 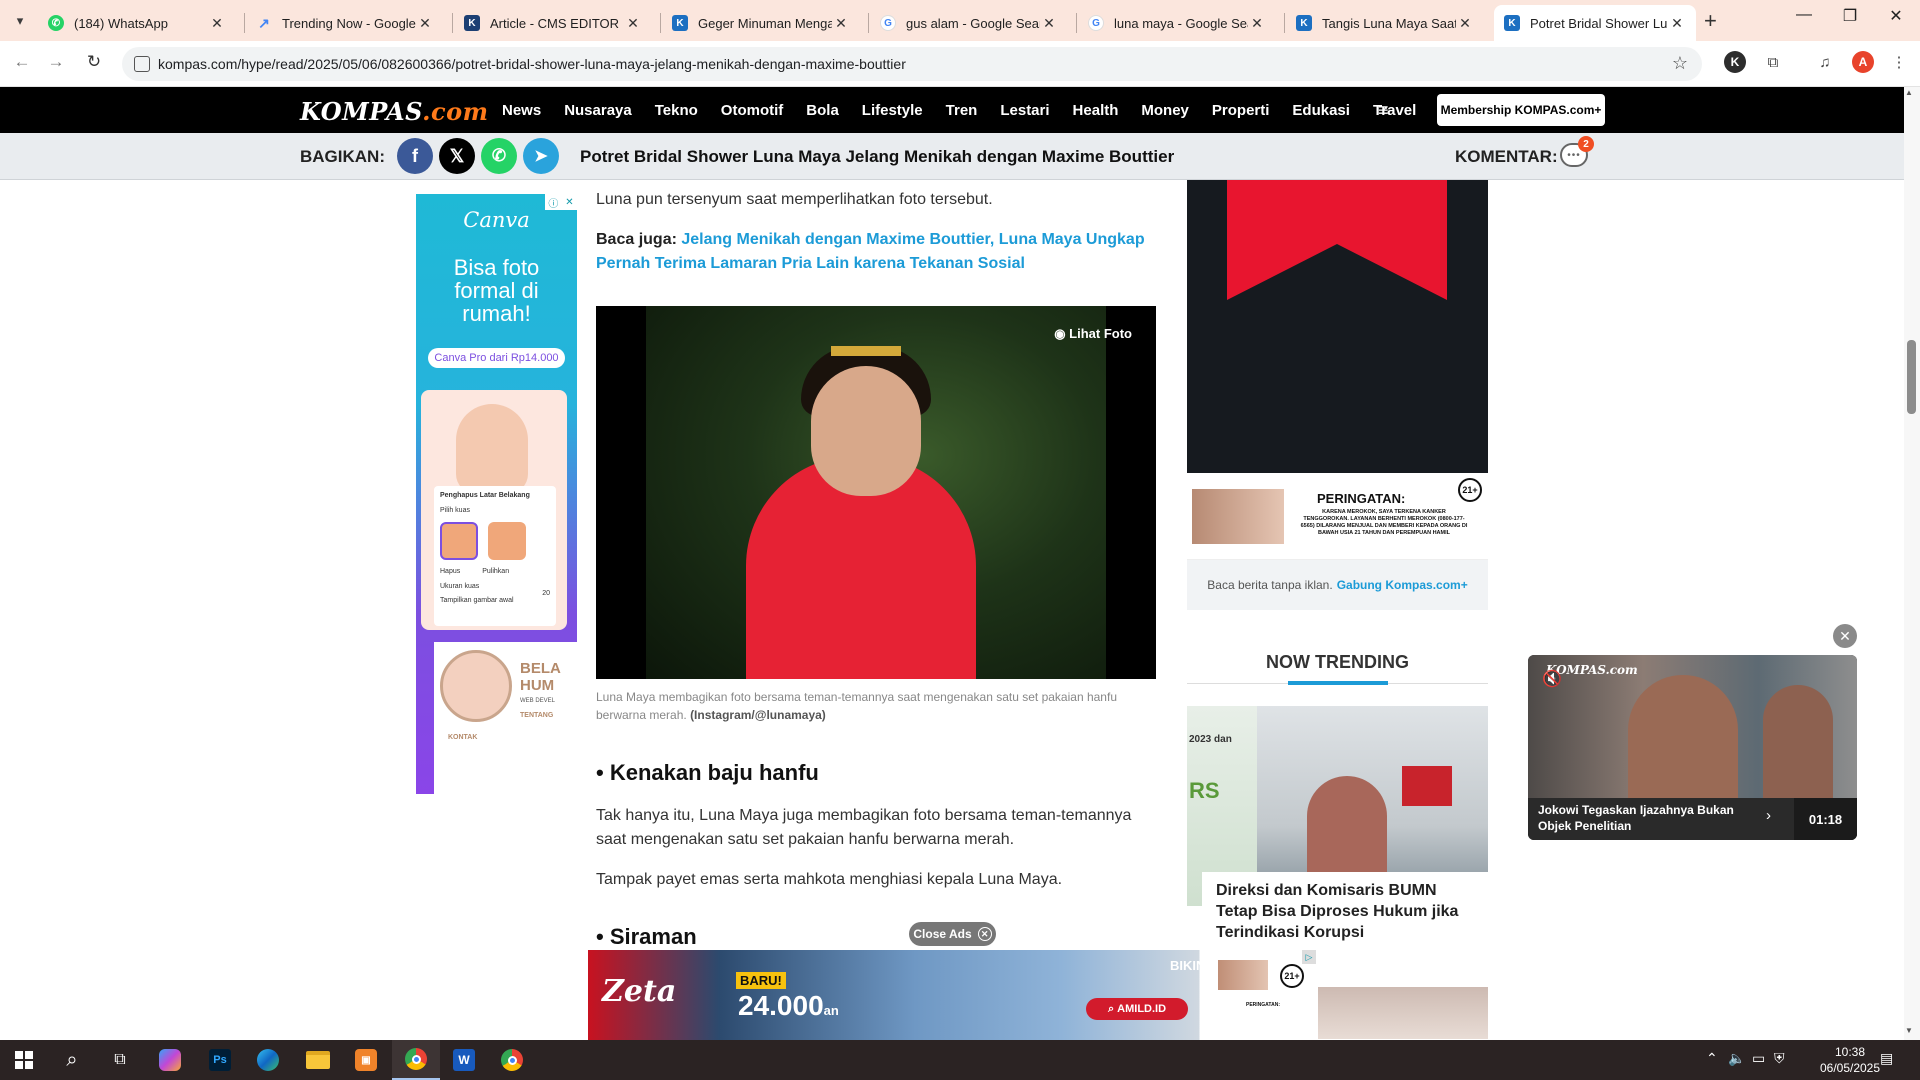 What do you see at coordinates (496, 358) in the screenshot?
I see `ad-cta-button: Canva Pro dari Rp14.000` at bounding box center [496, 358].